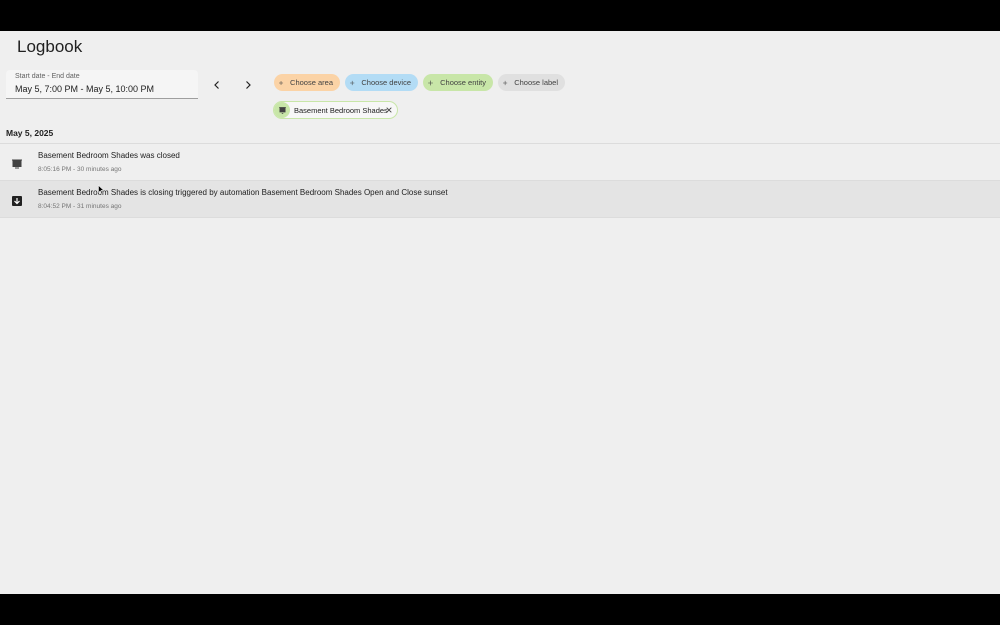  Describe the element at coordinates (341, 110) in the screenshot. I see `selected-entity-label: Basement Bedroom Shades` at that location.